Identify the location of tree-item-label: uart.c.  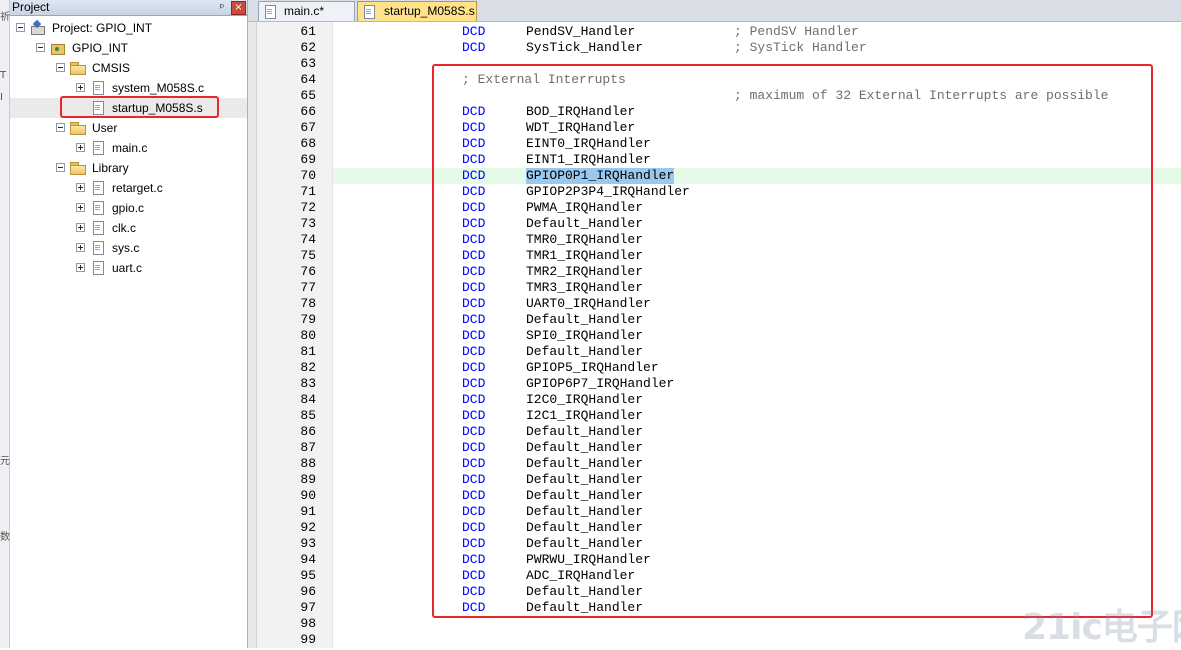
(127, 268).